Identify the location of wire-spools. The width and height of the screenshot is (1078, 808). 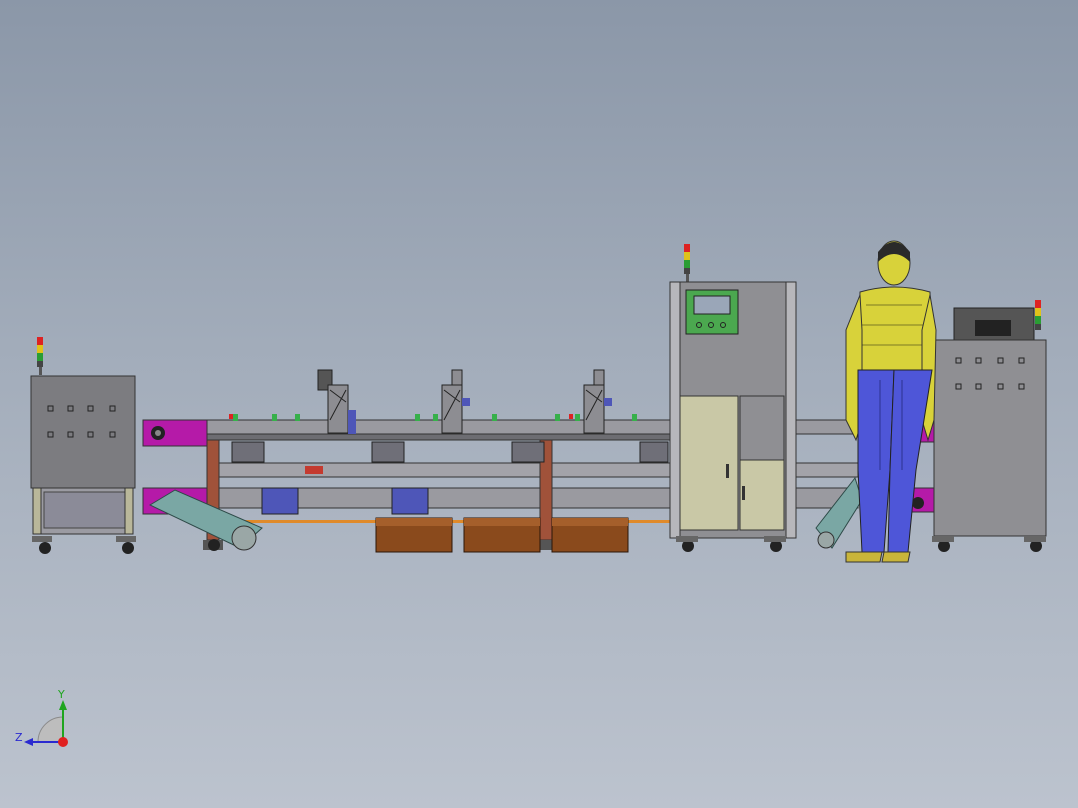
(502, 535).